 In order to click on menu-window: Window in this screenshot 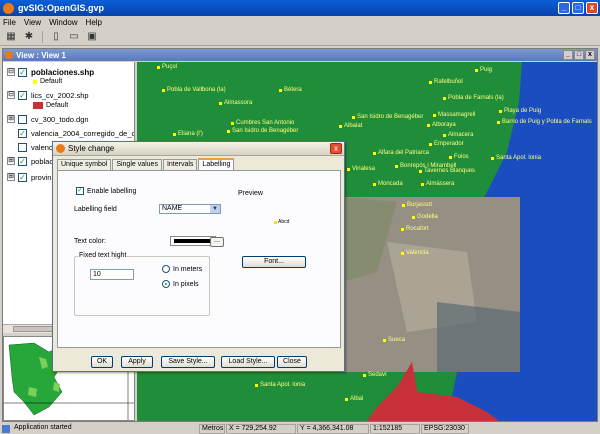, I will do `click(63, 22)`.